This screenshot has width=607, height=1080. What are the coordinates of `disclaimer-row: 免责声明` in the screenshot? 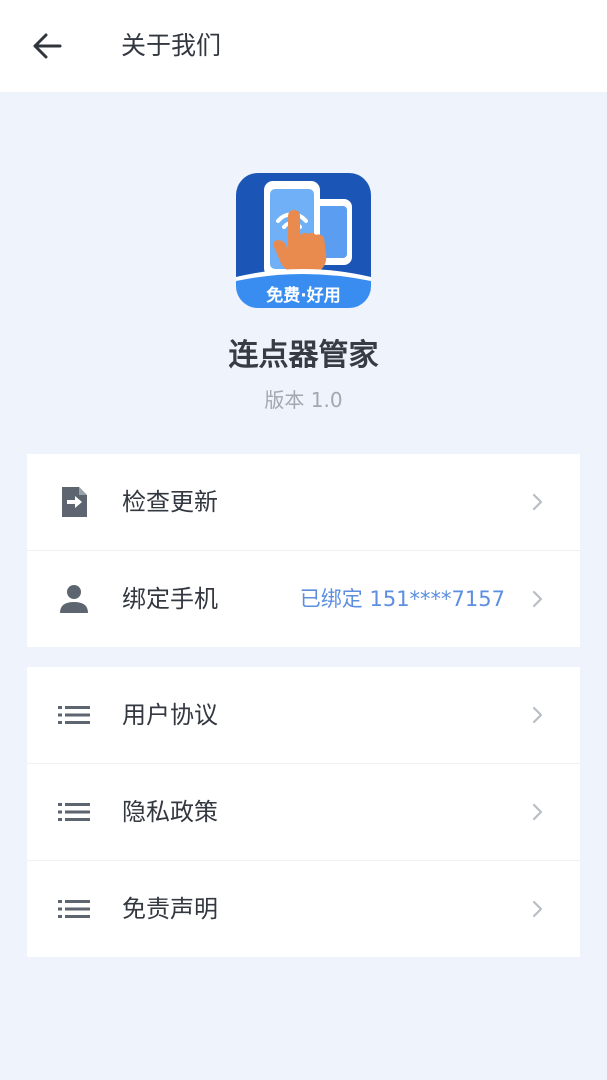 It's located at (303, 909).